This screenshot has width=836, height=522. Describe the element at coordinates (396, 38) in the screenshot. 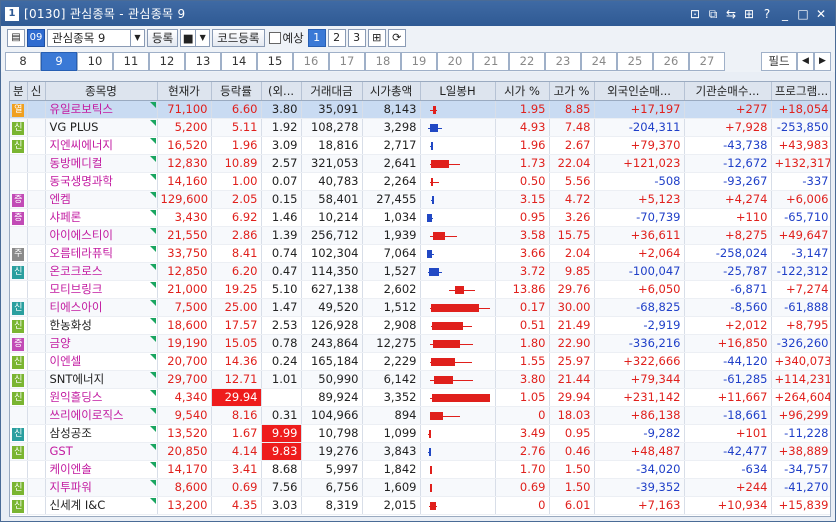

I see `refresh-icon: ⟳` at that location.